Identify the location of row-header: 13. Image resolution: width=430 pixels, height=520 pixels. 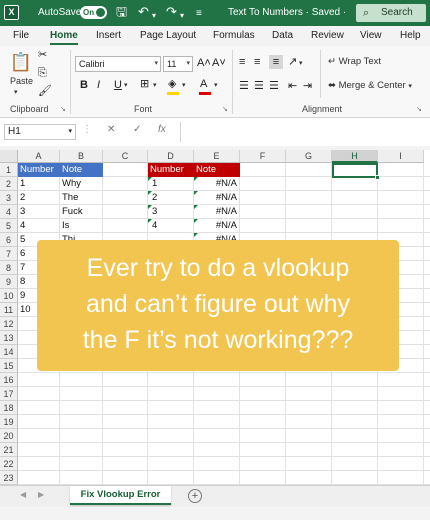
(9, 338).